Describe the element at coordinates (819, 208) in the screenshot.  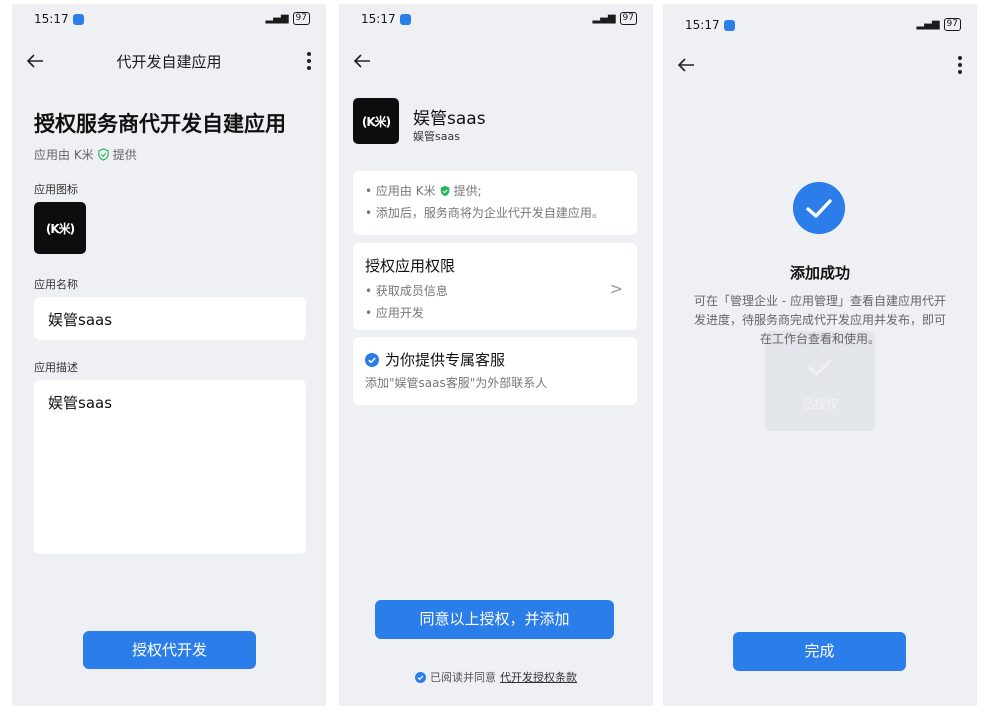
I see `success-check-icon` at that location.